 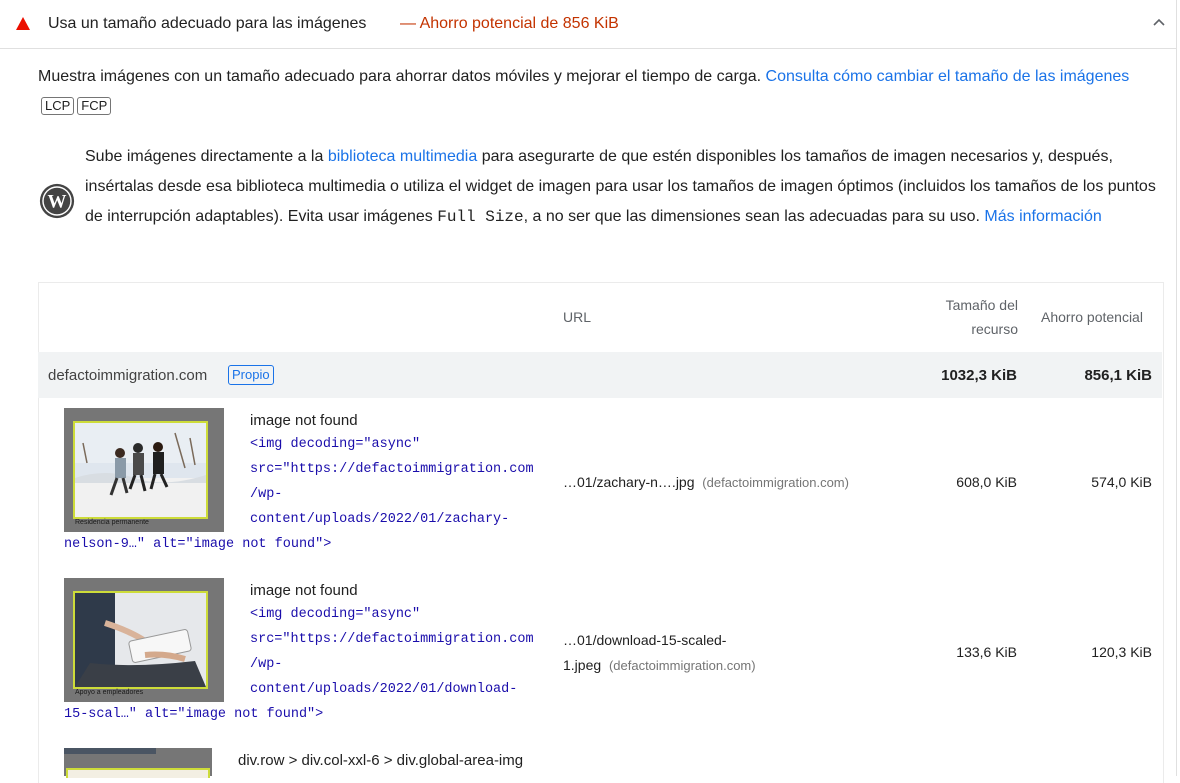 What do you see at coordinates (1118, 375) in the screenshot?
I see `group-savings: 856,1 KiB` at bounding box center [1118, 375].